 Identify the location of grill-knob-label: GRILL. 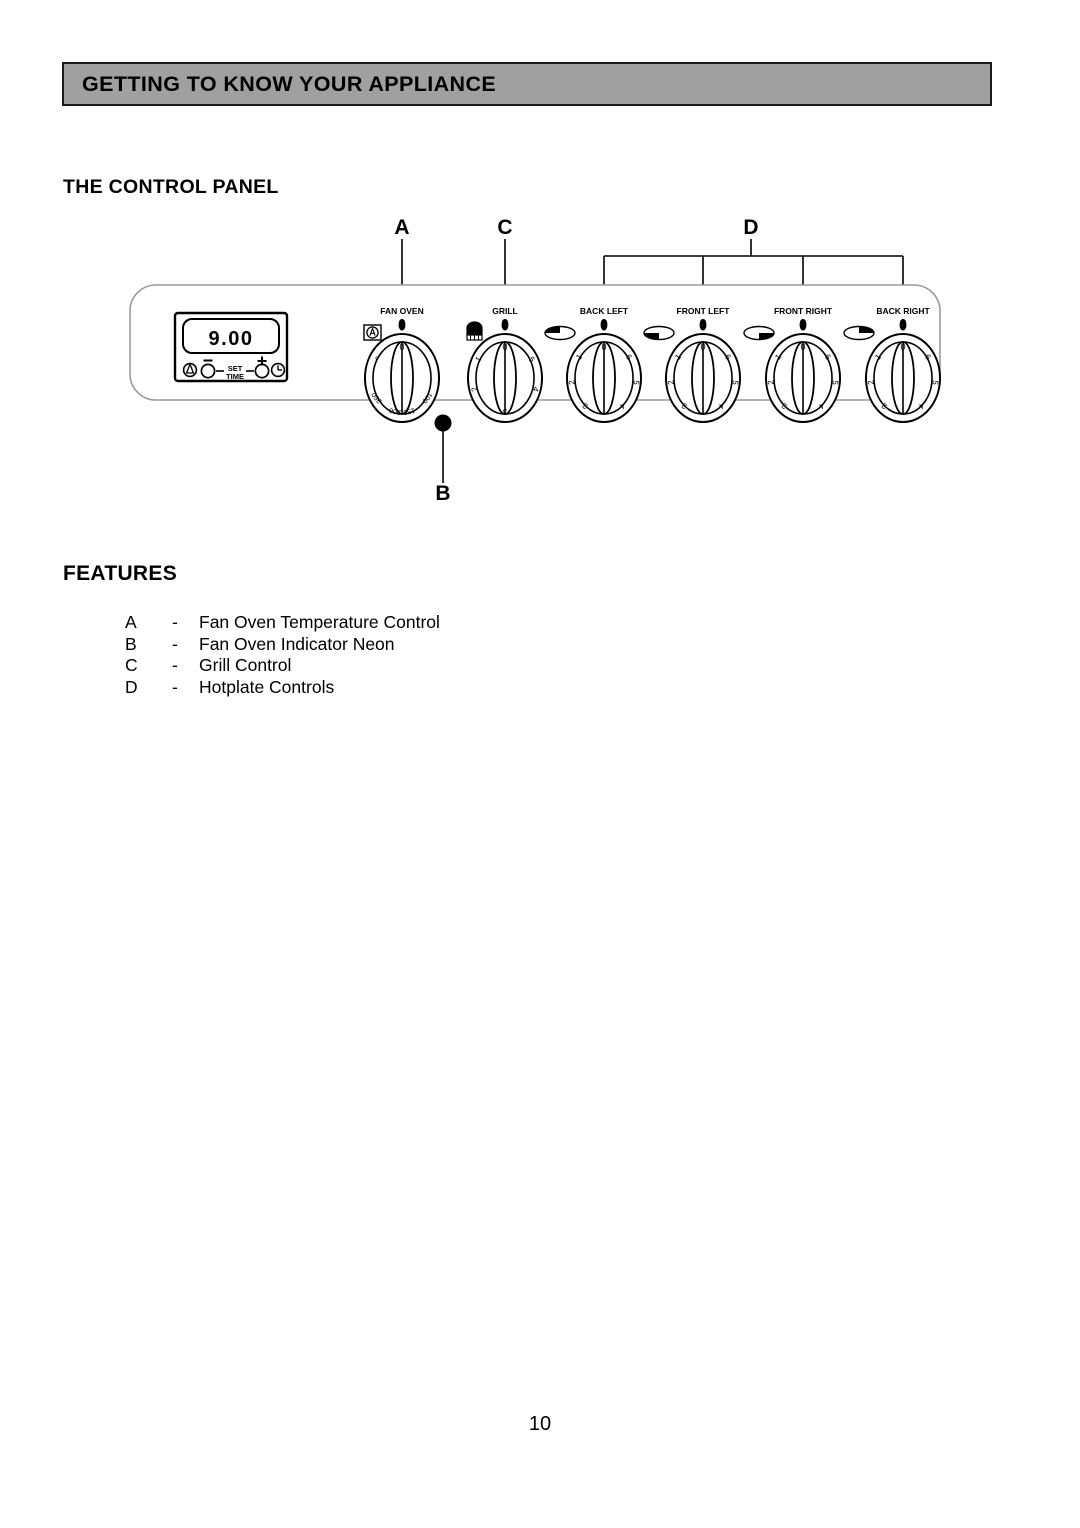
(505, 311).